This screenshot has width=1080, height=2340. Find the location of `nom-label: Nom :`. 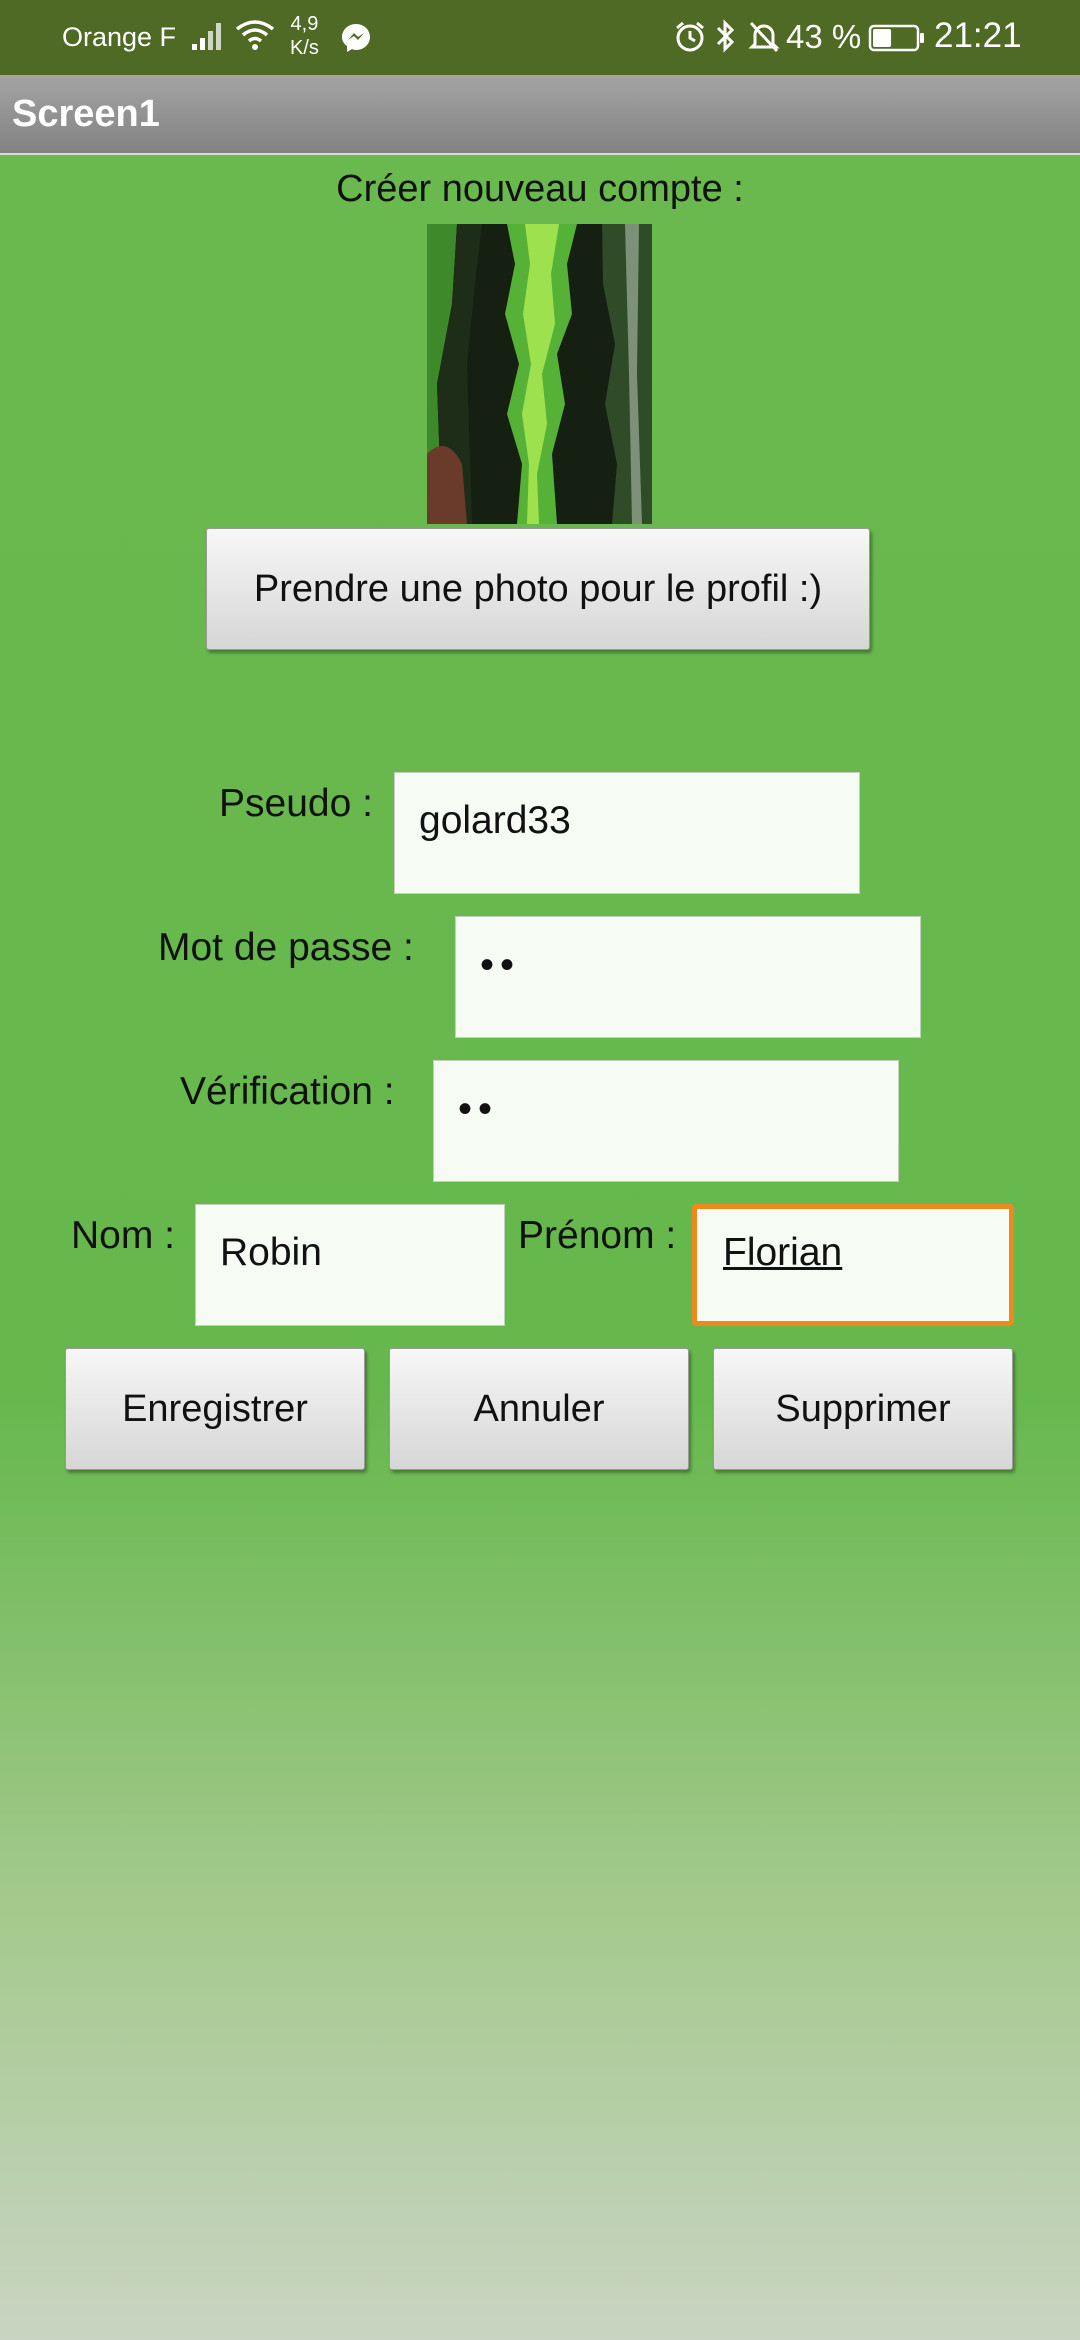

nom-label: Nom : is located at coordinates (123, 1235).